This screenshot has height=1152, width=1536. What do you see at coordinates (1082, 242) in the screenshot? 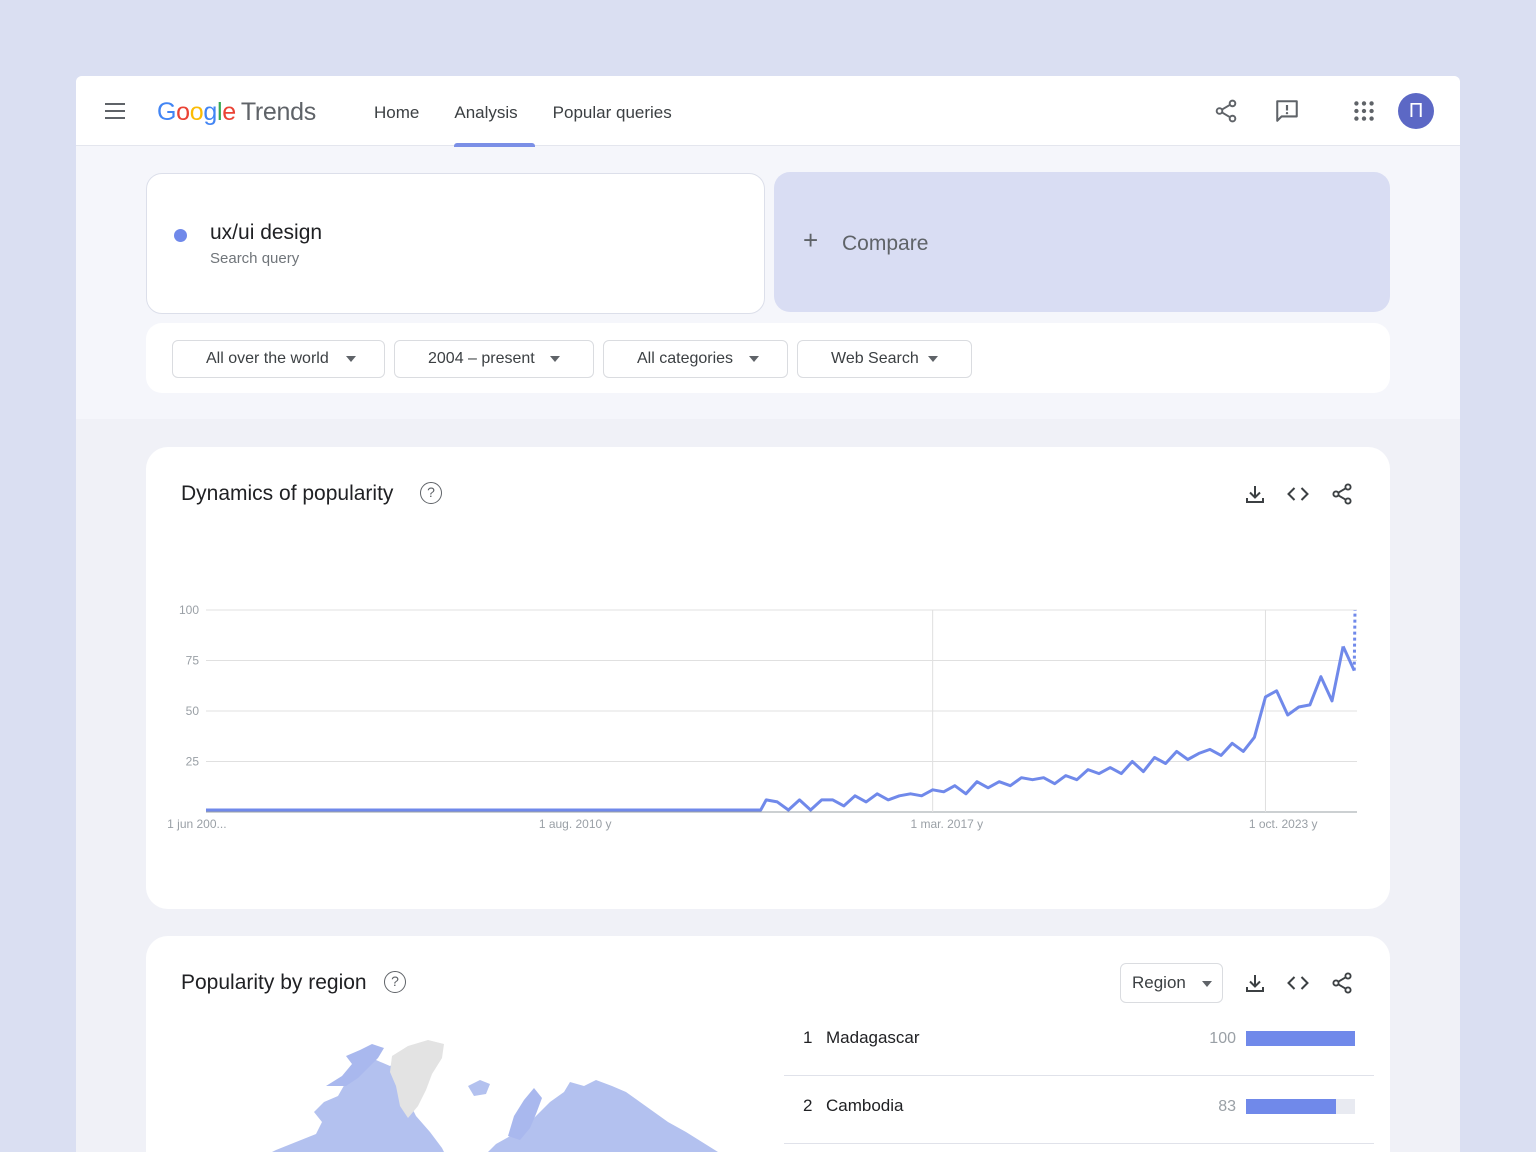
I see `compare-button: + Compare` at bounding box center [1082, 242].